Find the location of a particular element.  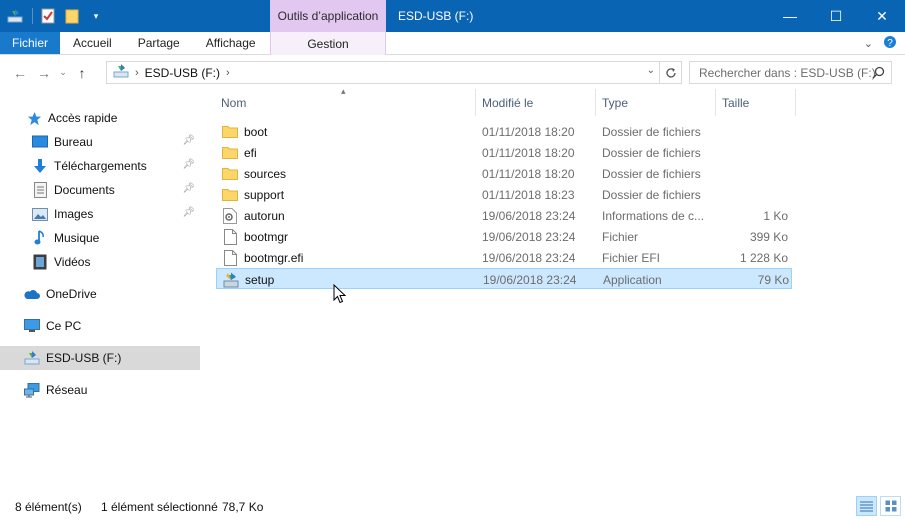

file-name: boot is located at coordinates (256, 131).